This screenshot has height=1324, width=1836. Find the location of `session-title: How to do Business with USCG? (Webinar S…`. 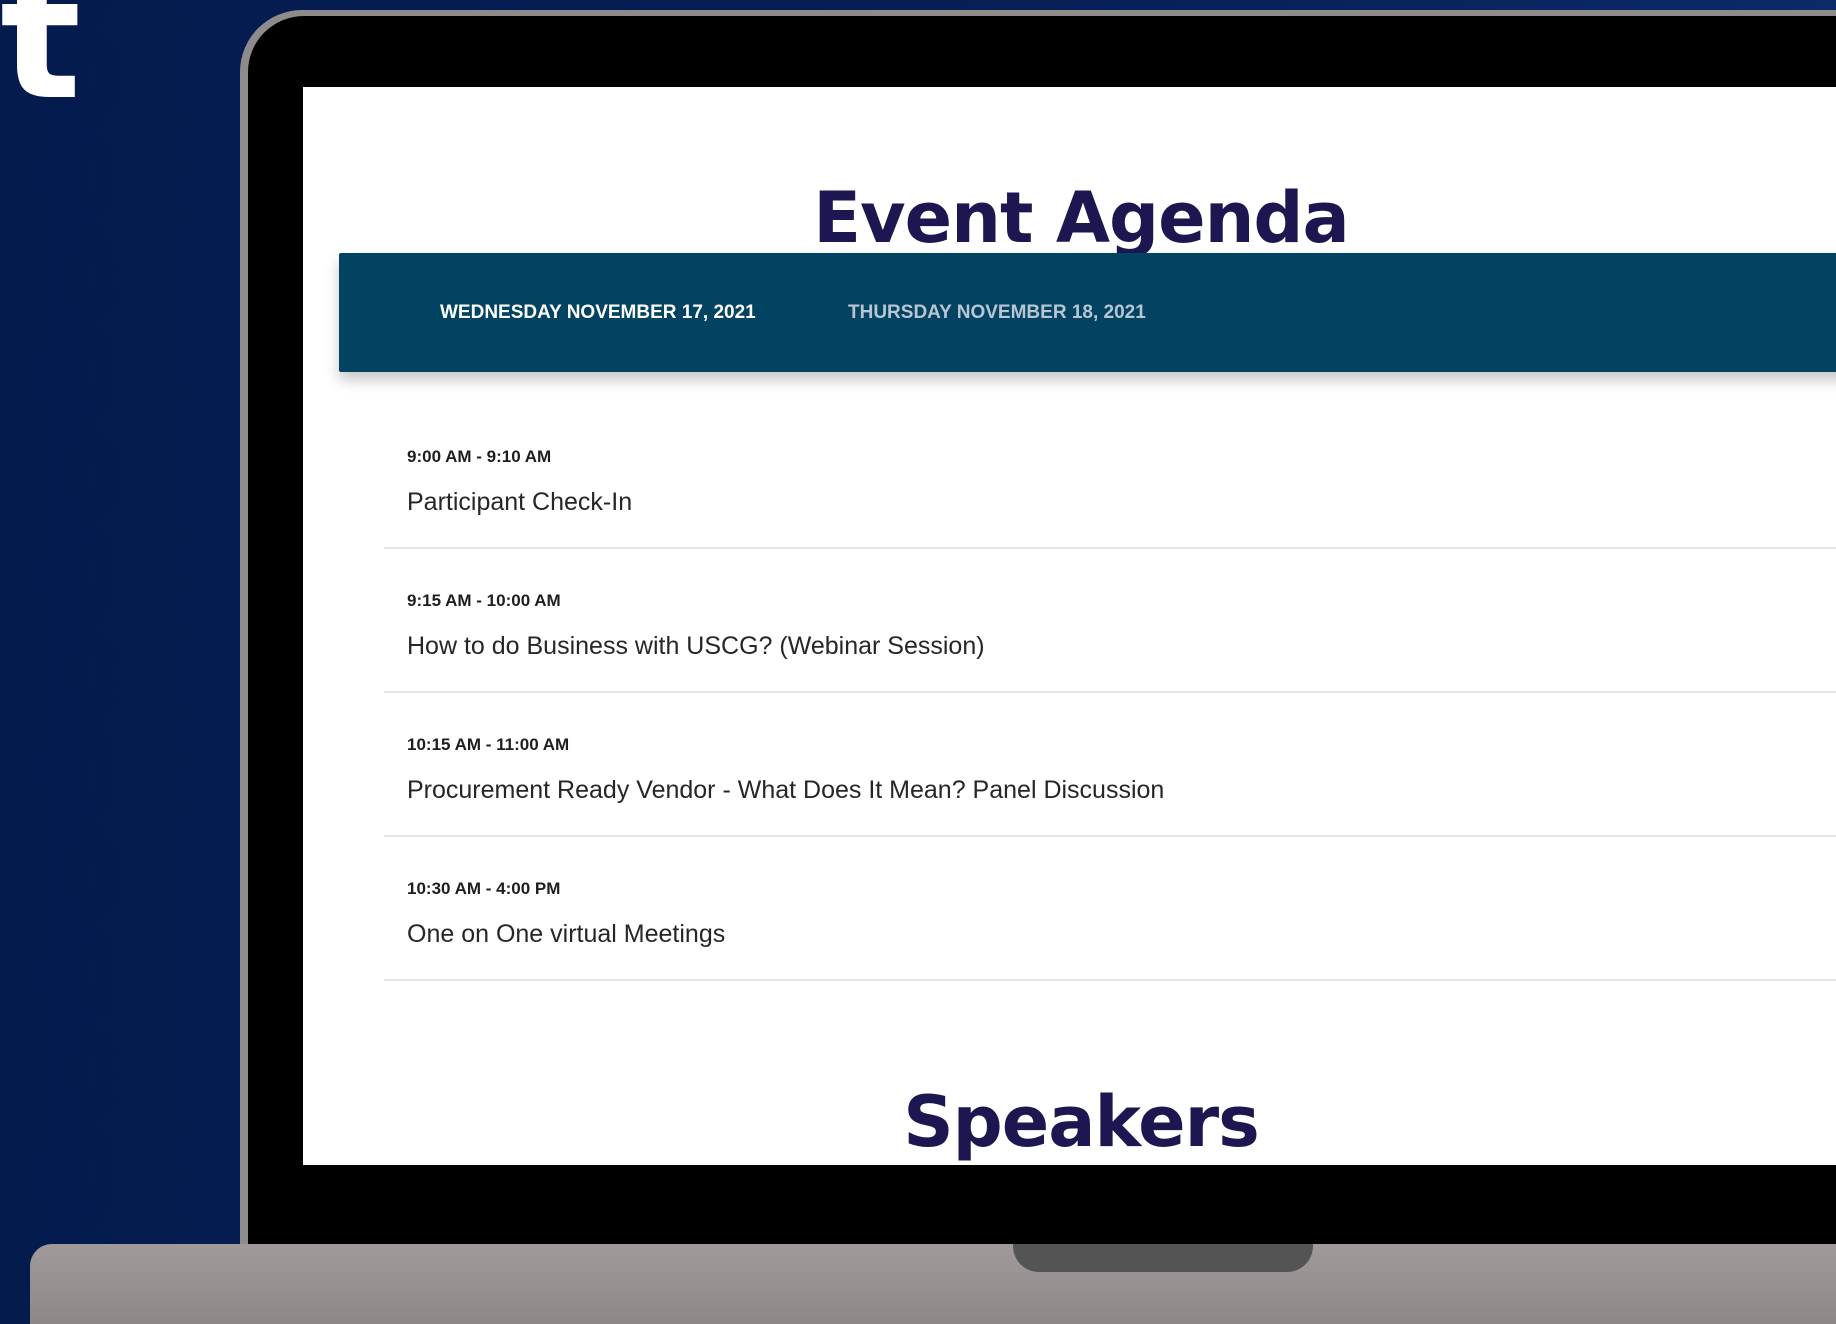

session-title: How to do Business with USCG? (Webinar S… is located at coordinates (696, 646).